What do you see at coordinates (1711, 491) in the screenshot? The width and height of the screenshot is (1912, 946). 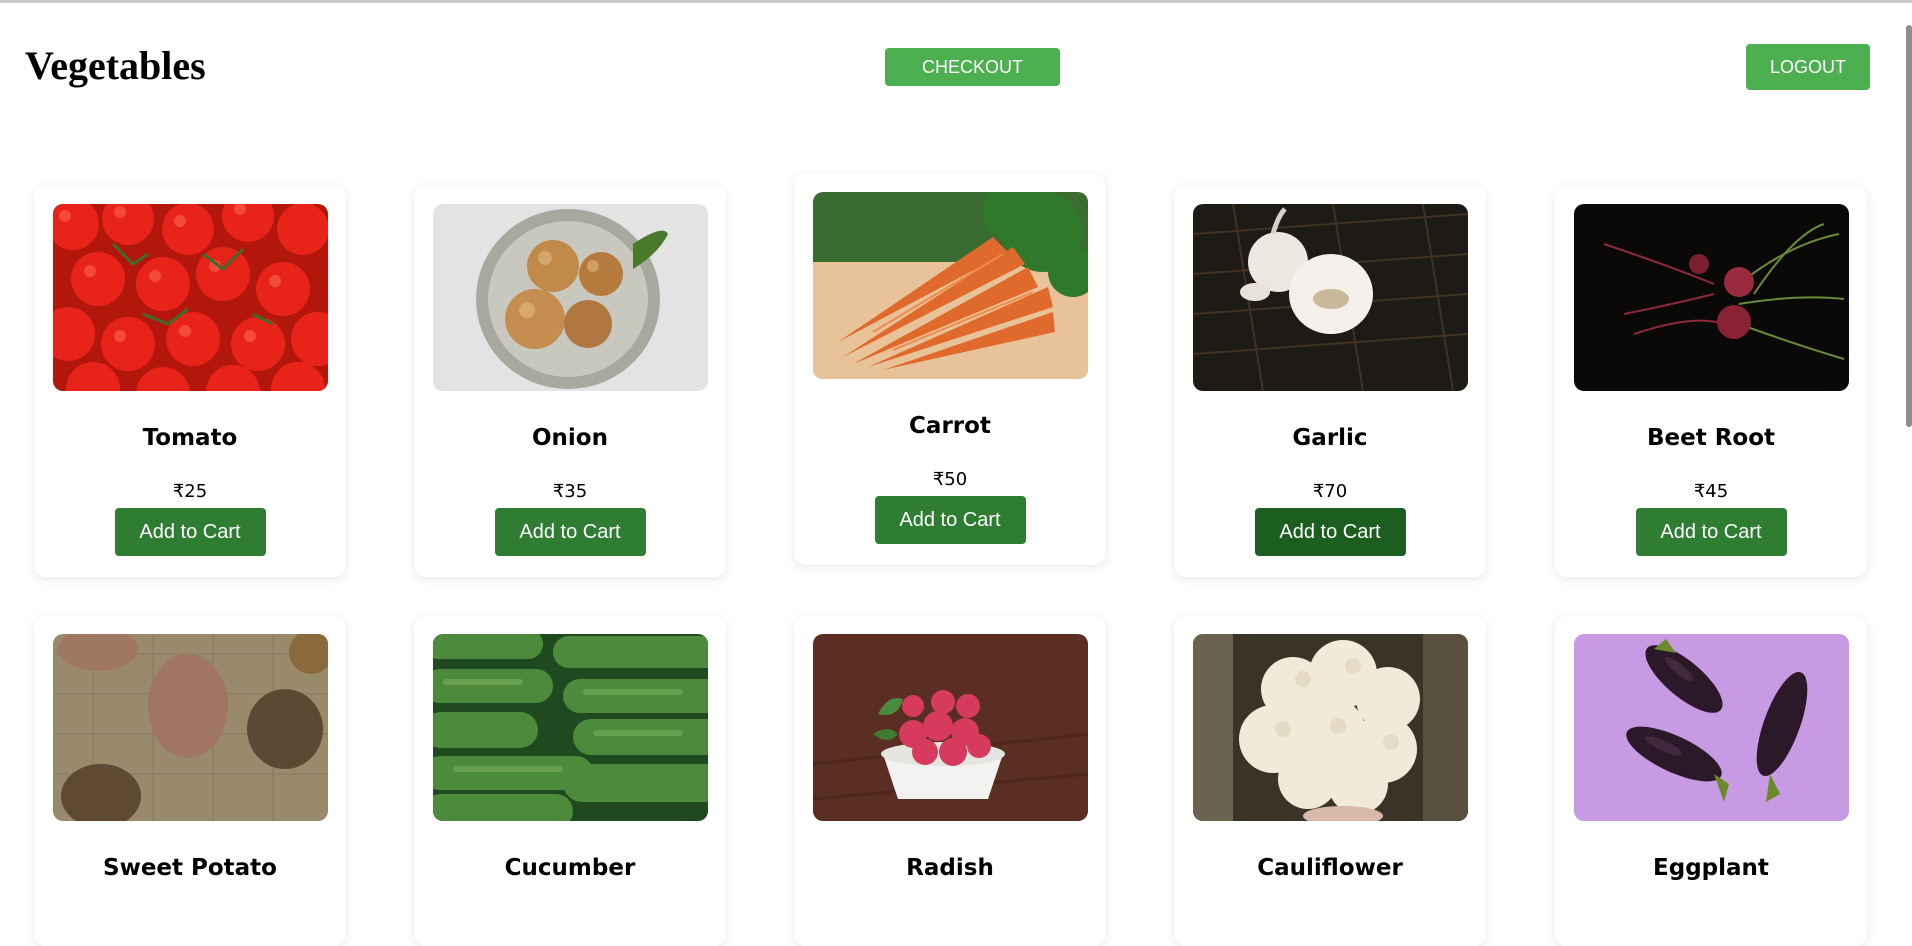 I see `product-price: ₹45` at bounding box center [1711, 491].